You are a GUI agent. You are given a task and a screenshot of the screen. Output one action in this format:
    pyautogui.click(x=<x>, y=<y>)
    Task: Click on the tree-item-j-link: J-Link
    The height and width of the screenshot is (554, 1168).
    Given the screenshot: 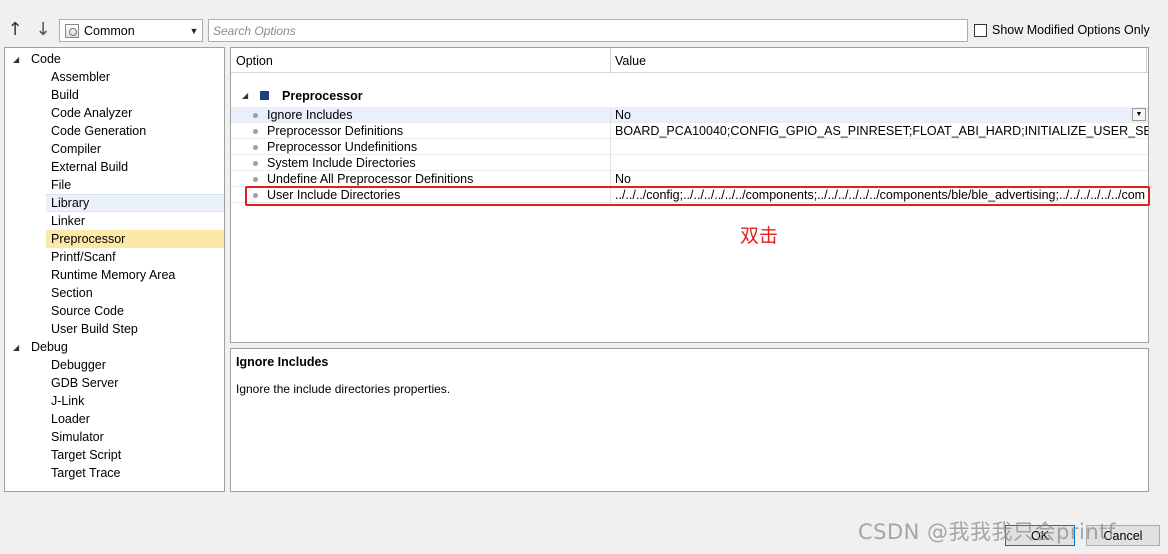 What is the action you would take?
    pyautogui.click(x=114, y=401)
    